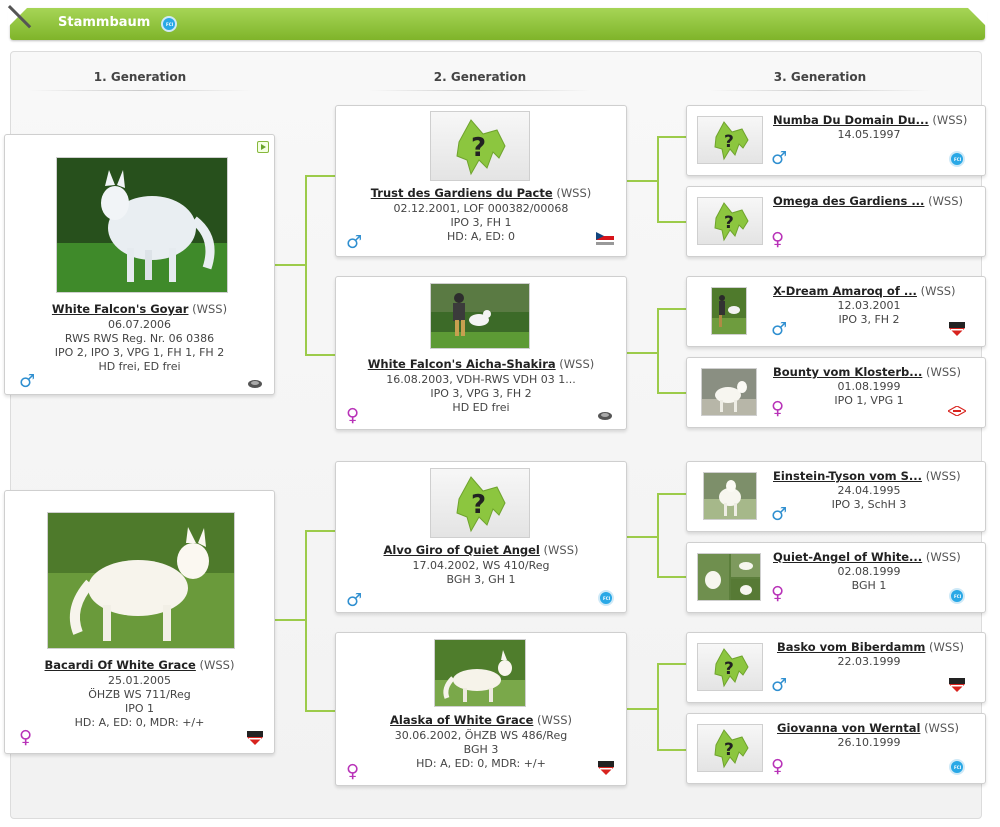  I want to click on dog-info-line: 22.03.1999, so click(869, 661).